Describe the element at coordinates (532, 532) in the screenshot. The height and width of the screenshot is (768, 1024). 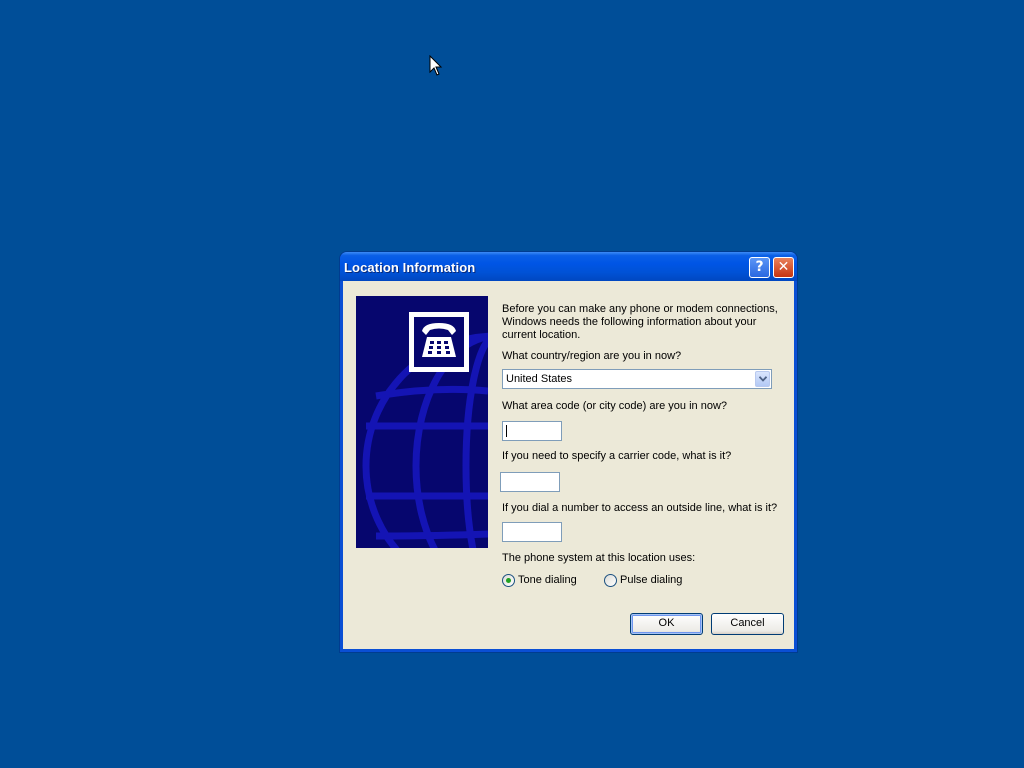
I see `outside-line-input` at that location.